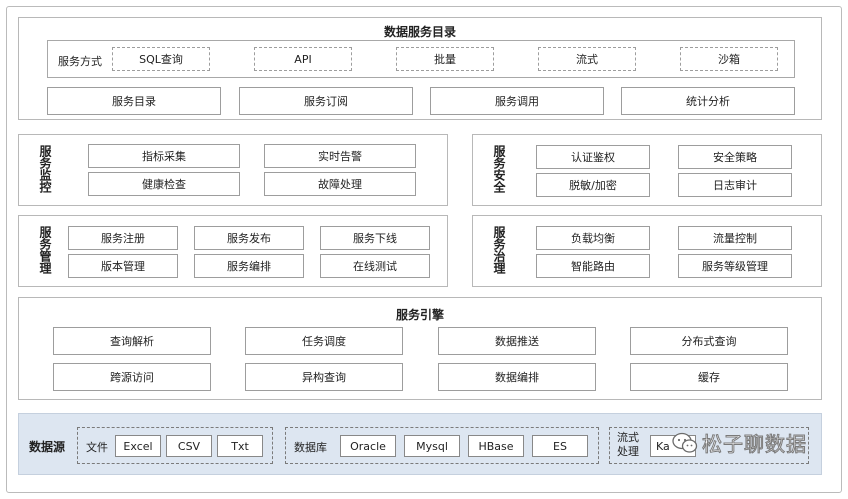 Image resolution: width=848 pixels, height=499 pixels. I want to click on service-modes-label: 服务方式, so click(80, 61).